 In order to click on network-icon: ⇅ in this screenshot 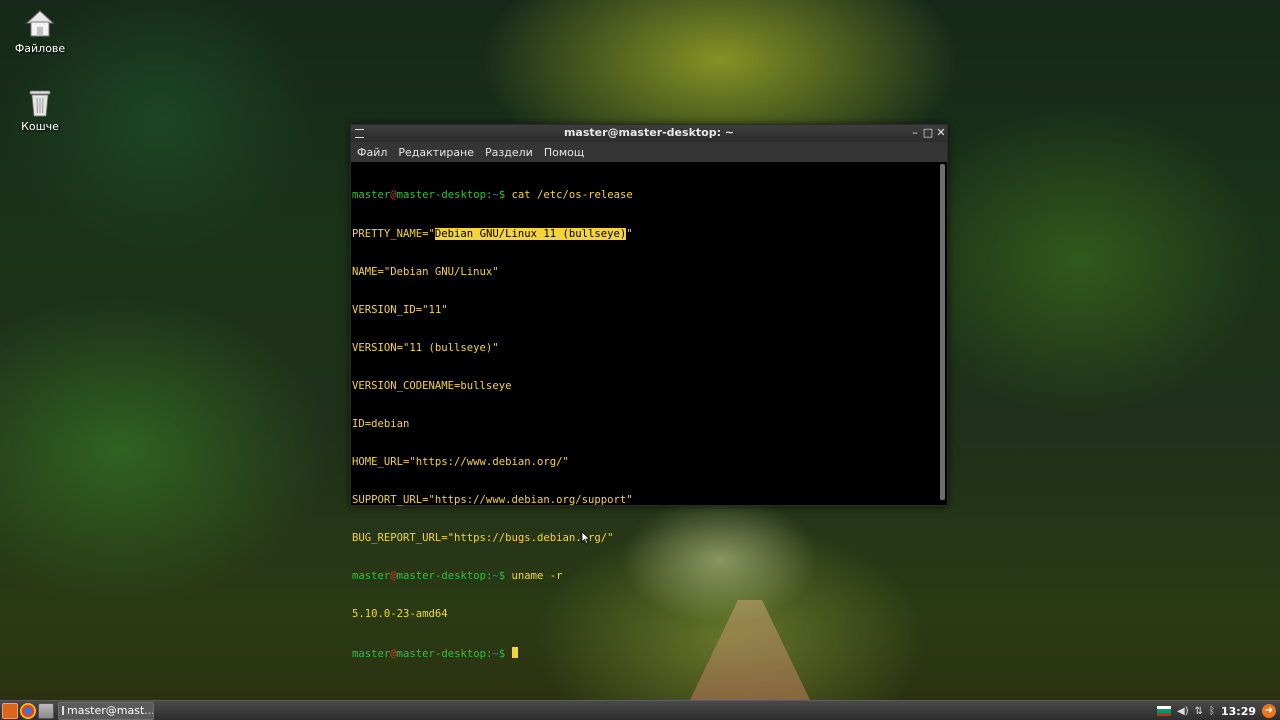, I will do `click(1199, 711)`.